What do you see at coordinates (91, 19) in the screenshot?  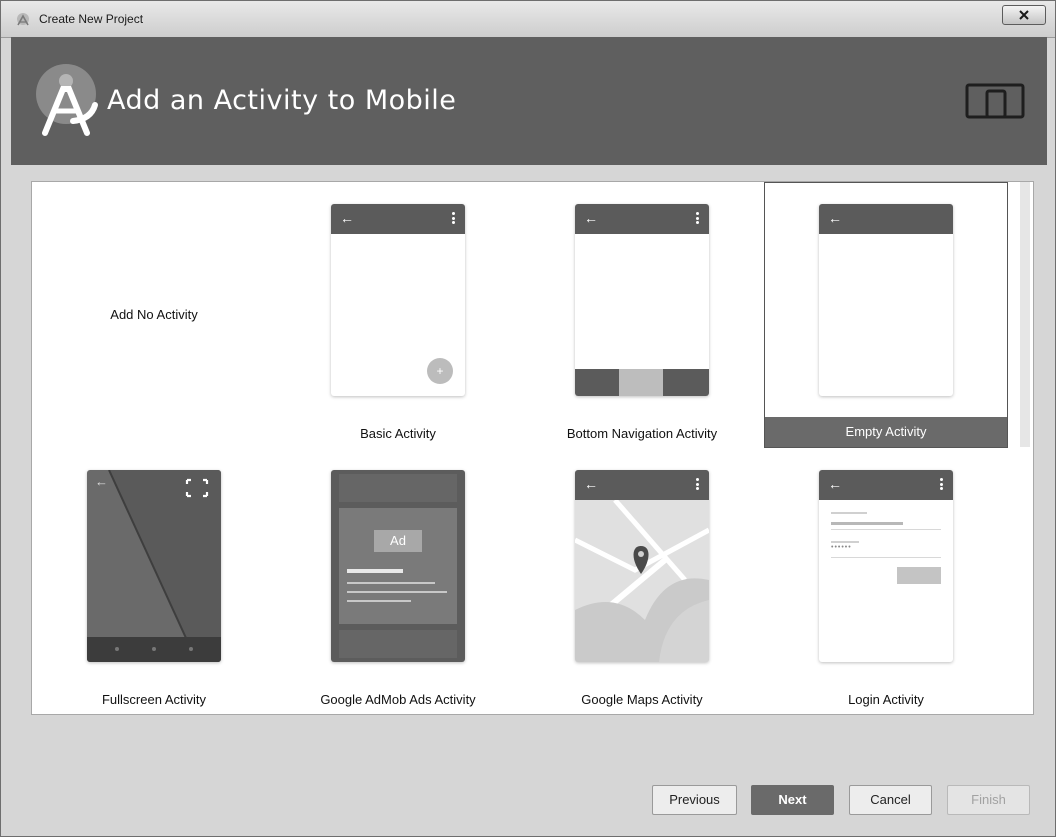 I see `window-title: Create New Project` at bounding box center [91, 19].